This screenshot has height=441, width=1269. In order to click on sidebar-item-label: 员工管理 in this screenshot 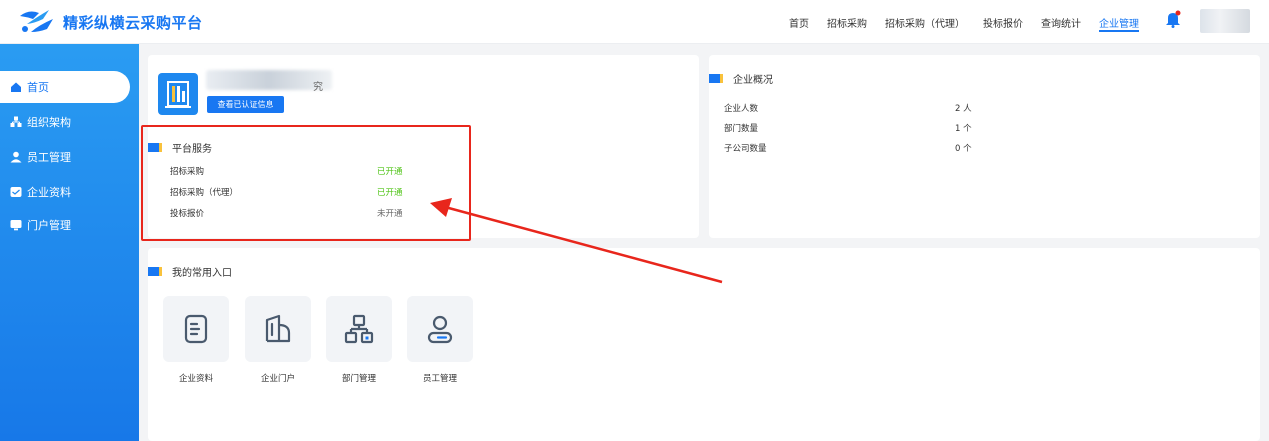, I will do `click(49, 157)`.